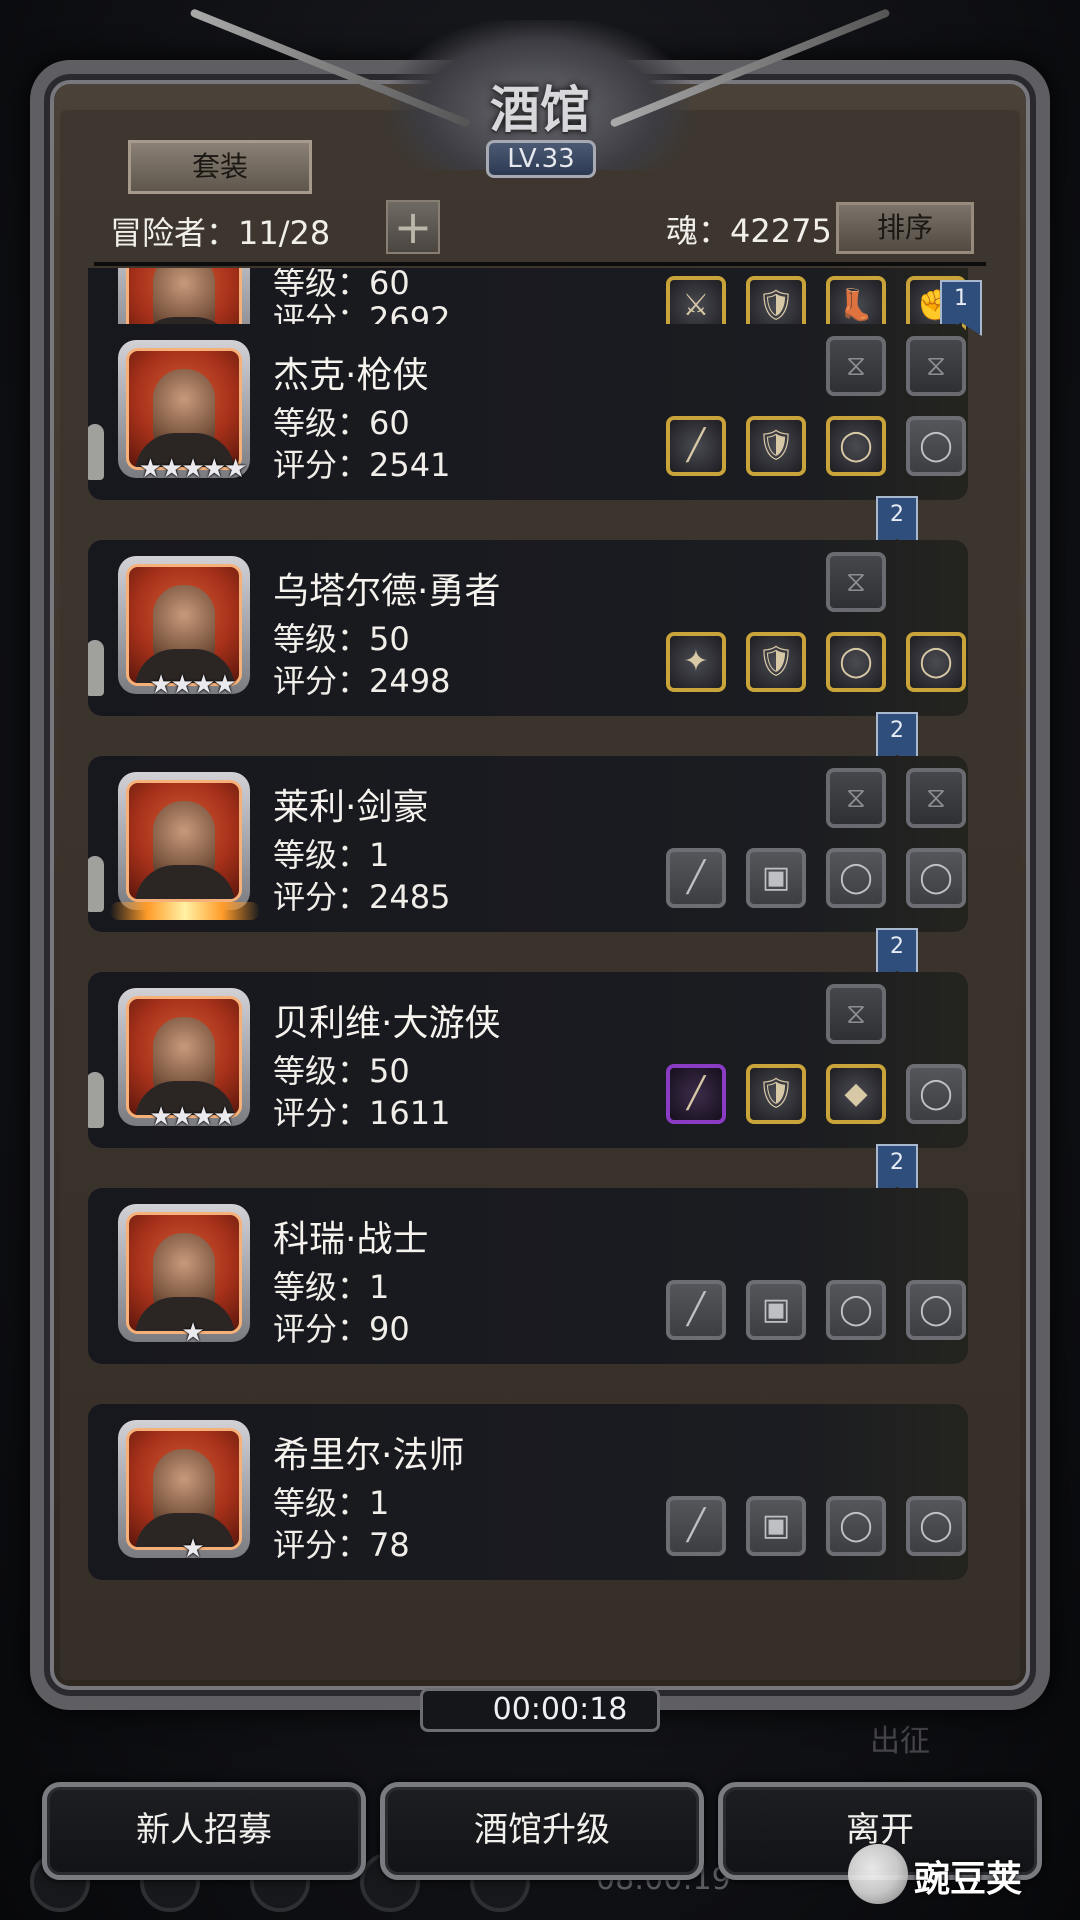 The width and height of the screenshot is (1080, 1920). I want to click on hero-star-rating: ★, so click(192, 1333).